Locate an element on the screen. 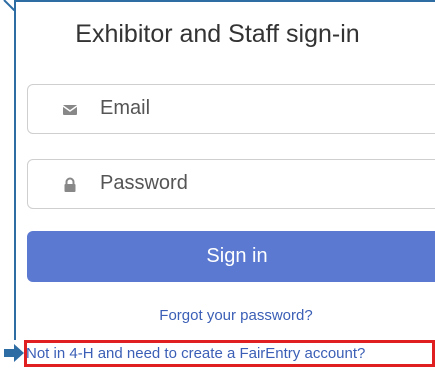 The height and width of the screenshot is (369, 435). password-field: Password is located at coordinates (231, 184).